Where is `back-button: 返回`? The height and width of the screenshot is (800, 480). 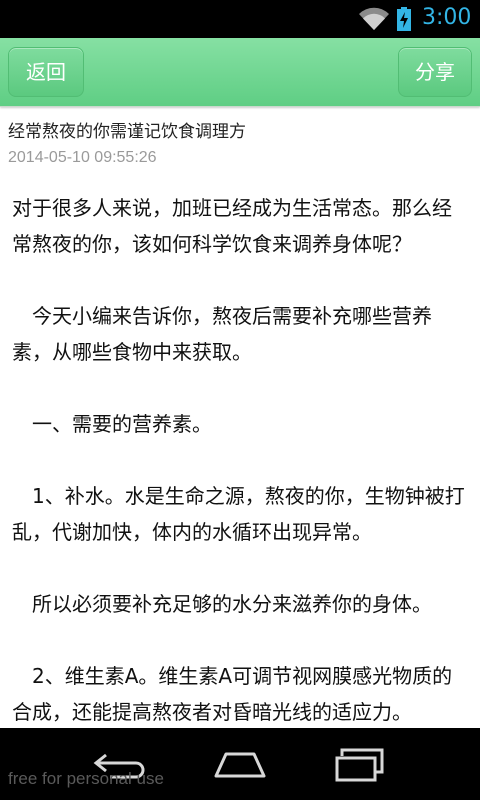 back-button: 返回 is located at coordinates (46, 72).